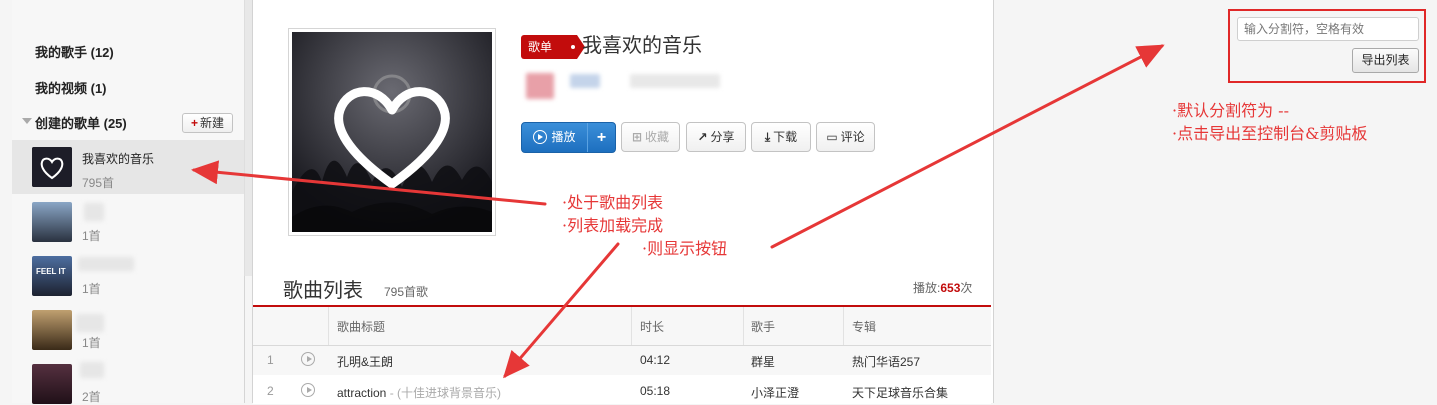 The height and width of the screenshot is (405, 1437). Describe the element at coordinates (601, 137) in the screenshot. I see `add-to-queue-button: +` at that location.